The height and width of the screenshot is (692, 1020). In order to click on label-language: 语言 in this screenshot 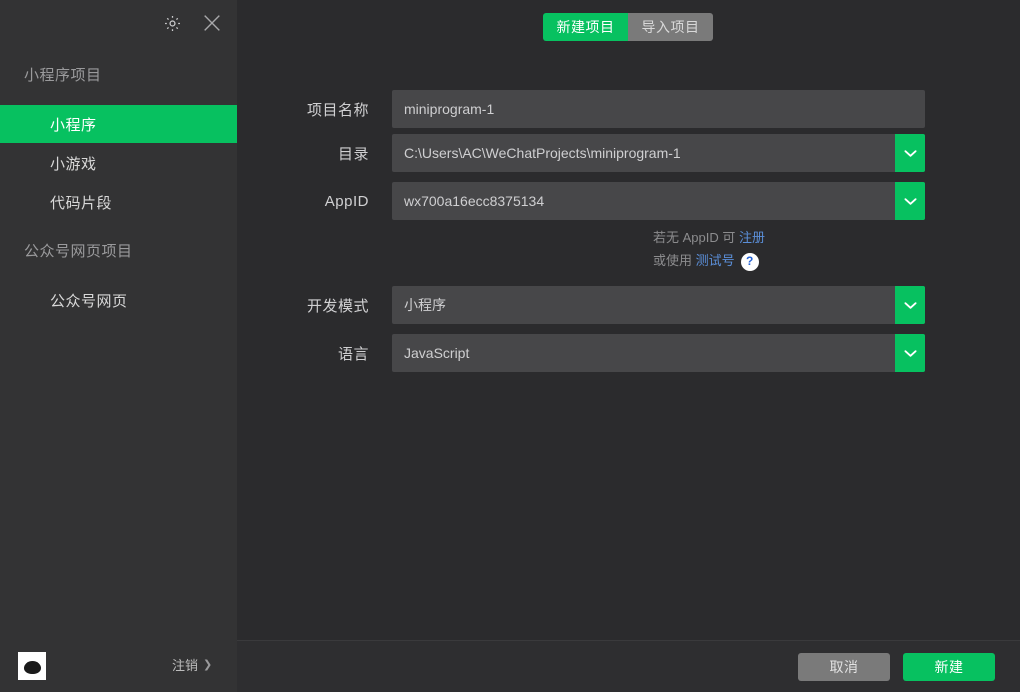, I will do `click(353, 354)`.